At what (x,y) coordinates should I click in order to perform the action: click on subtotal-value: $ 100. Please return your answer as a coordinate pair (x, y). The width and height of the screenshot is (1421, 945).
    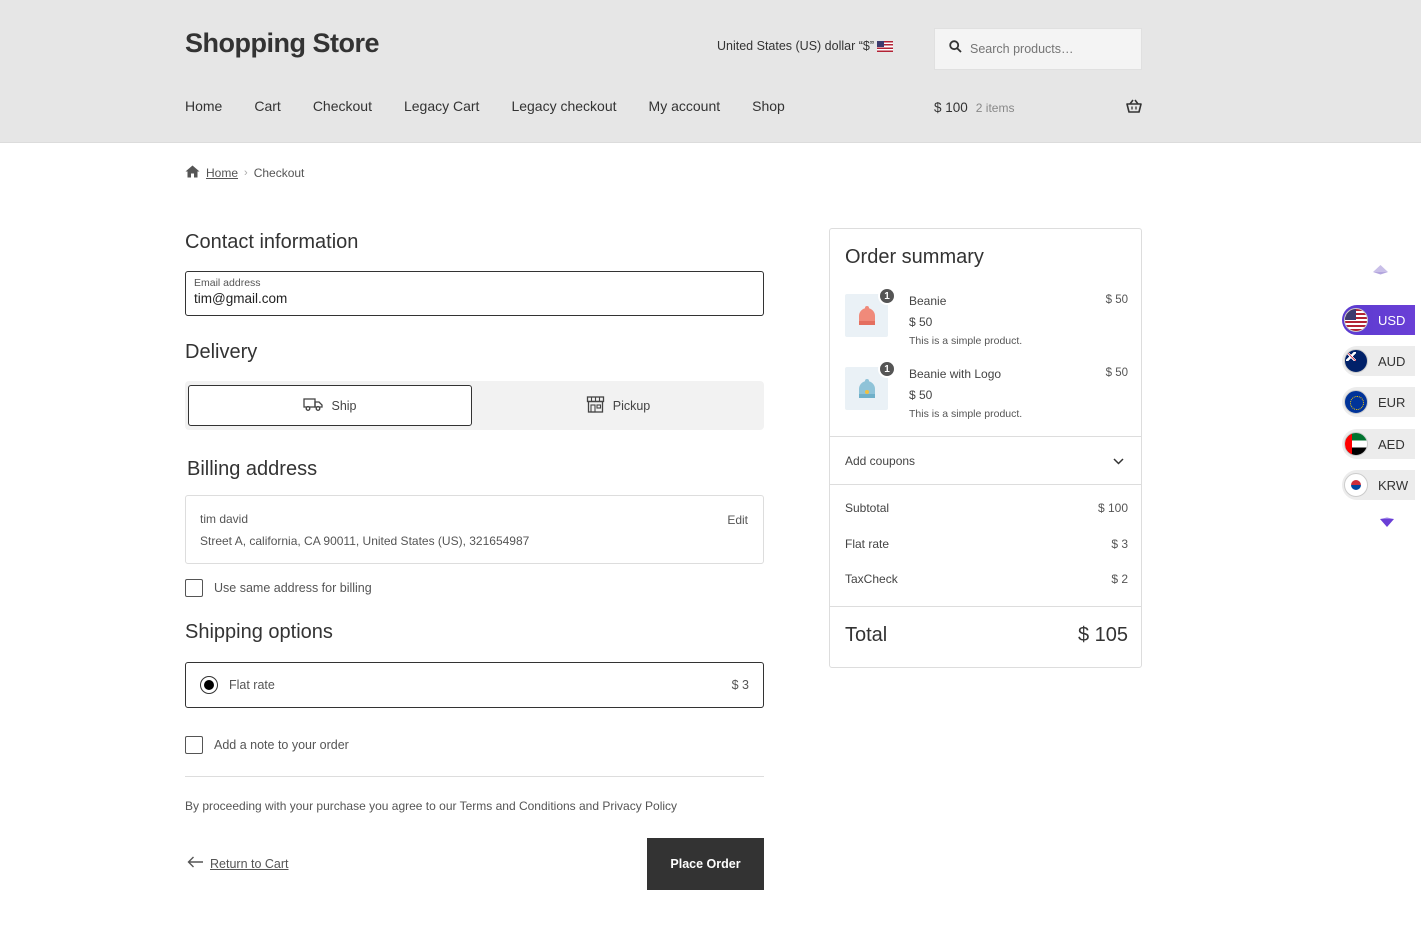
    Looking at the image, I should click on (1112, 508).